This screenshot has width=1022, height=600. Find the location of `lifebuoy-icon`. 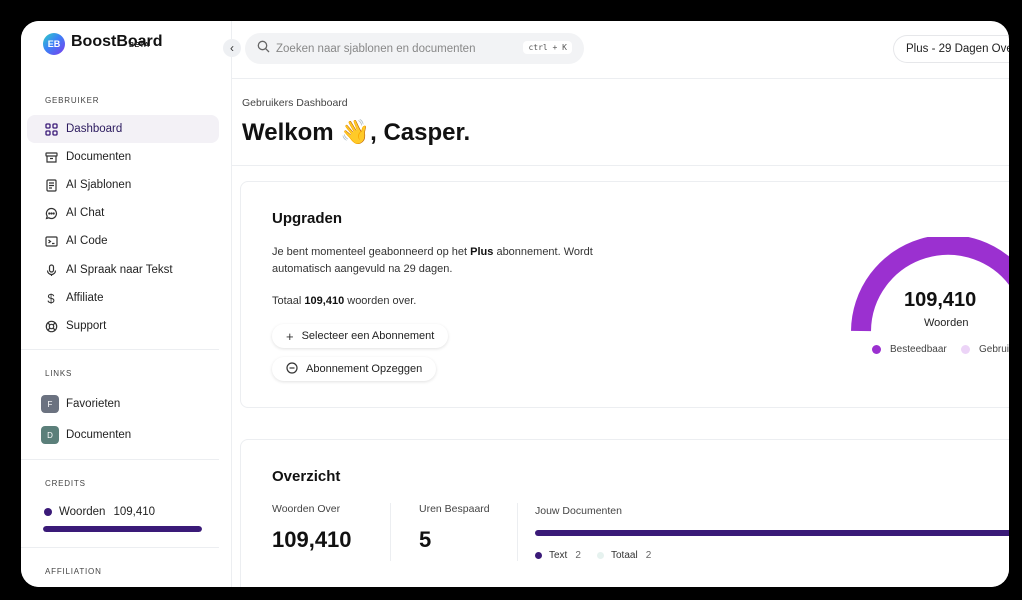

lifebuoy-icon is located at coordinates (51, 326).